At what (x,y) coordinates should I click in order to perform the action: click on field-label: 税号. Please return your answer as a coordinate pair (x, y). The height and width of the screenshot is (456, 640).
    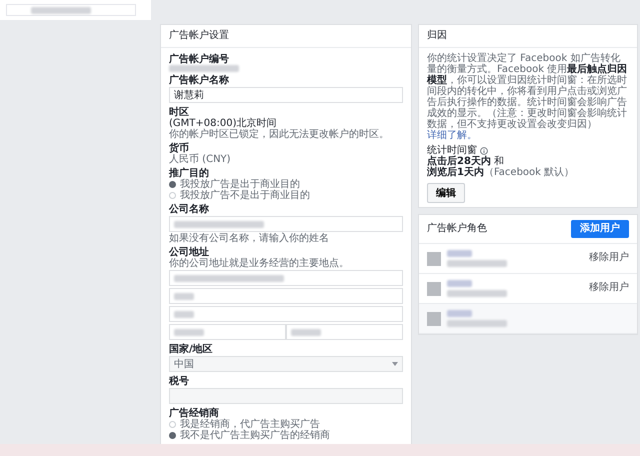
    Looking at the image, I should click on (179, 381).